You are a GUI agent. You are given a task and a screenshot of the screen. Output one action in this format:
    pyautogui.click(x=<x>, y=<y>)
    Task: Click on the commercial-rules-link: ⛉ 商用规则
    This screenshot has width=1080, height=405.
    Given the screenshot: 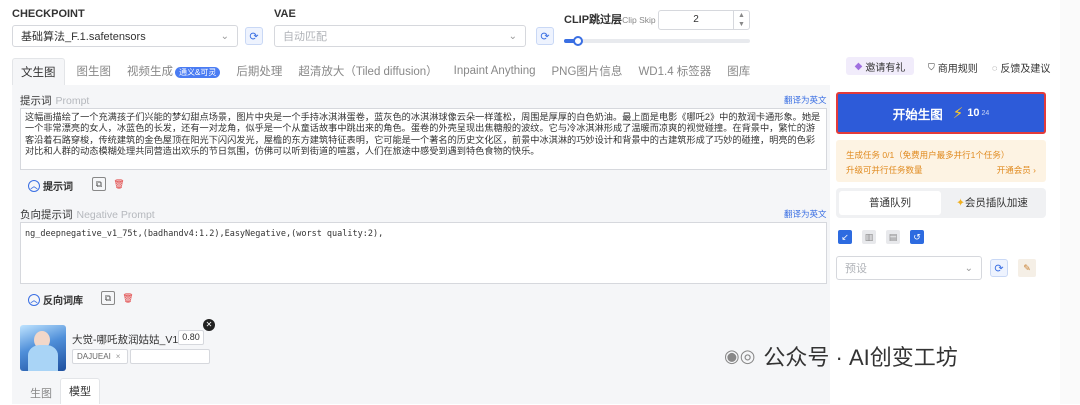 What is the action you would take?
    pyautogui.click(x=953, y=67)
    